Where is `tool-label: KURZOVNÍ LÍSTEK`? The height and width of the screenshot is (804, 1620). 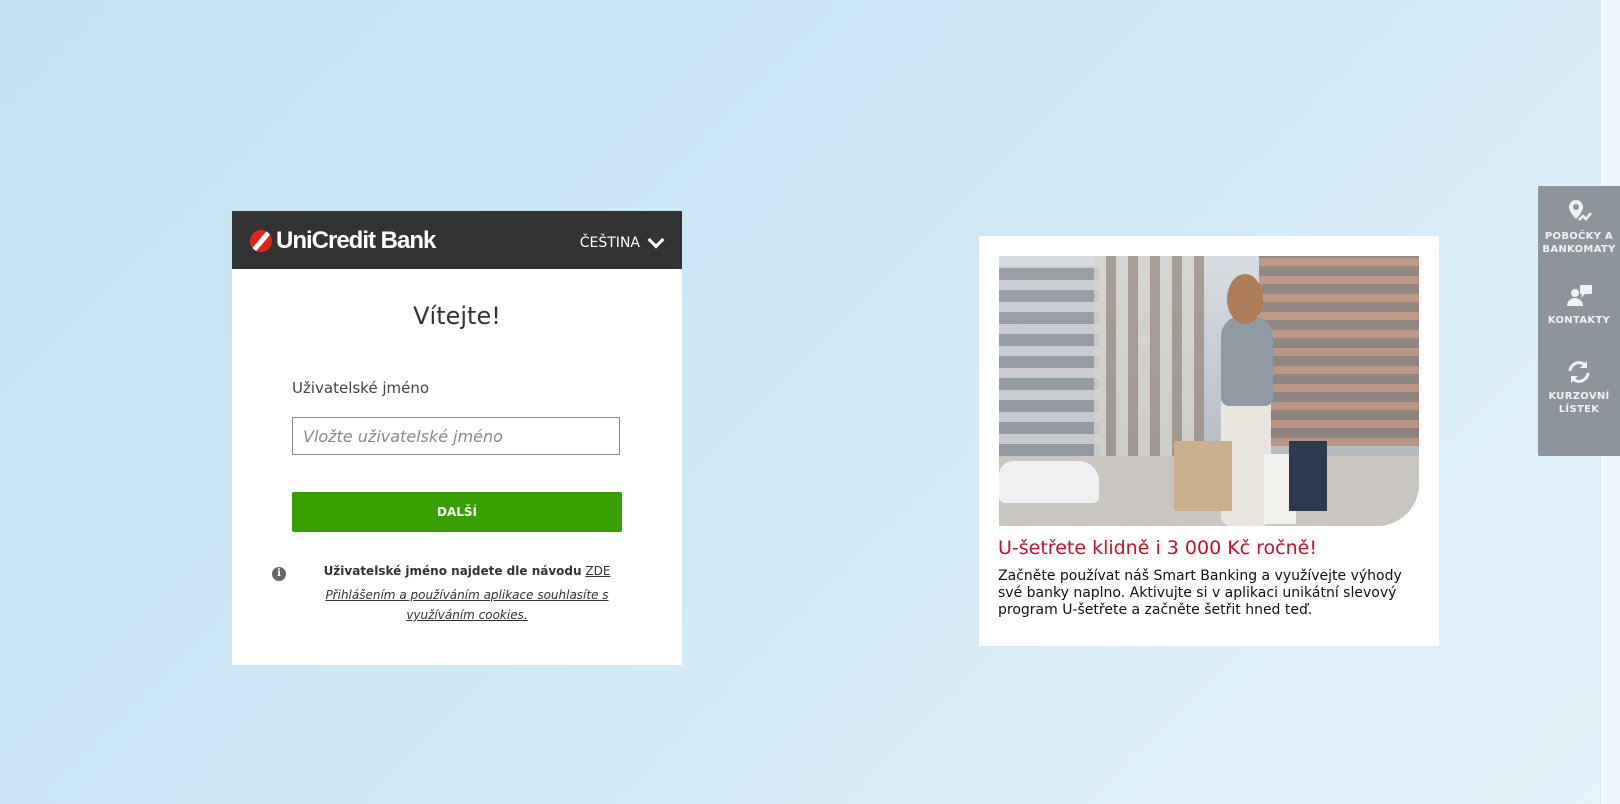 tool-label: KURZOVNÍ LÍSTEK is located at coordinates (1579, 403).